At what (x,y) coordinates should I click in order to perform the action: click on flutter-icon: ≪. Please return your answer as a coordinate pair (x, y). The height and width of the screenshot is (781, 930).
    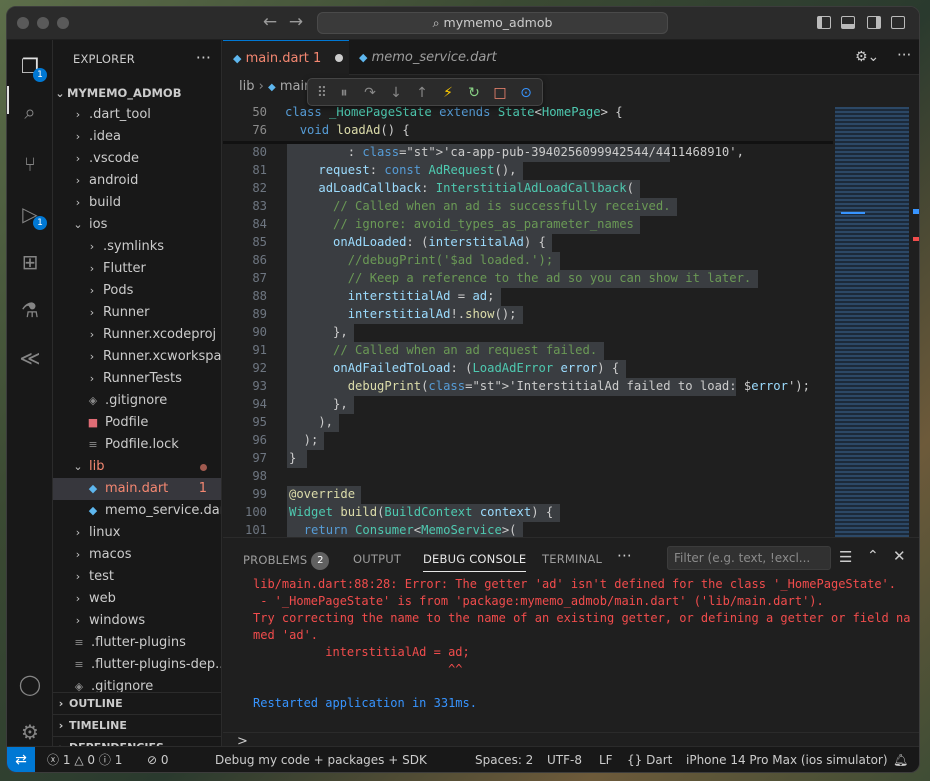
    Looking at the image, I should click on (30, 358).